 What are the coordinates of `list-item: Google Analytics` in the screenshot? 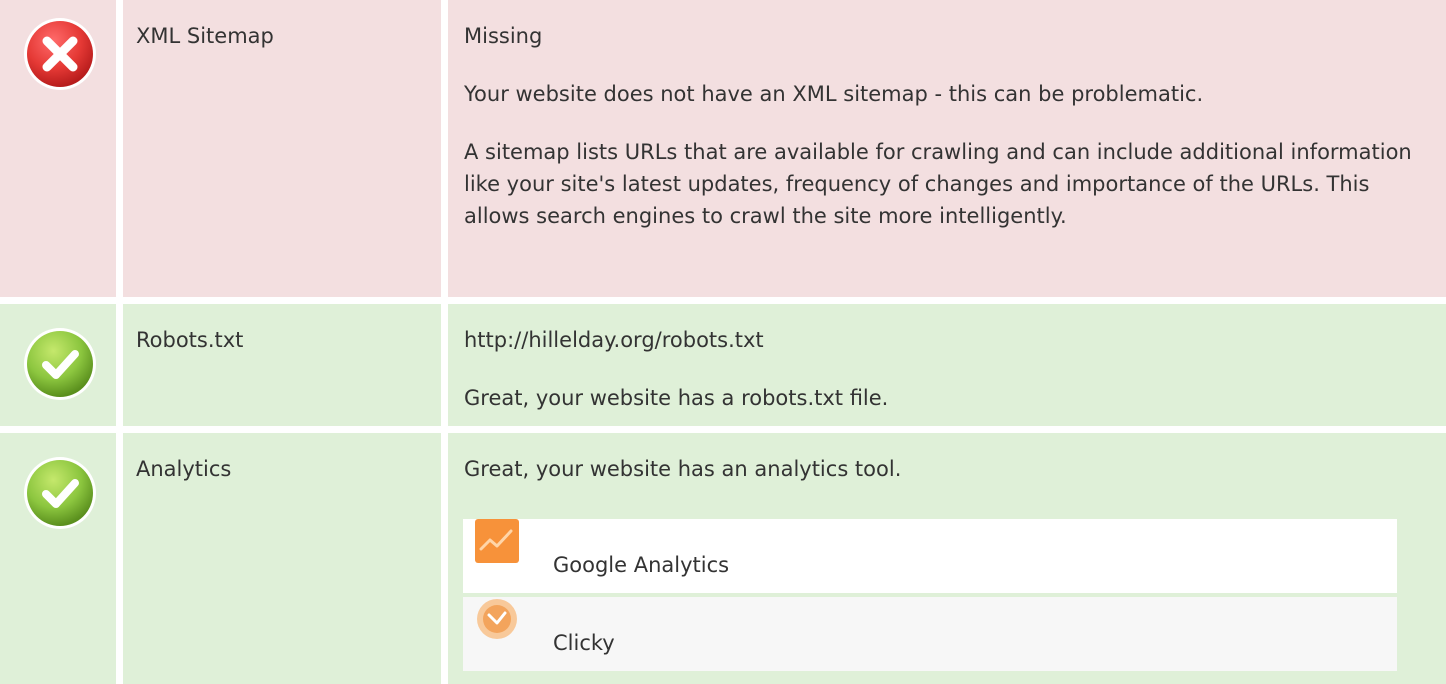 It's located at (930, 556).